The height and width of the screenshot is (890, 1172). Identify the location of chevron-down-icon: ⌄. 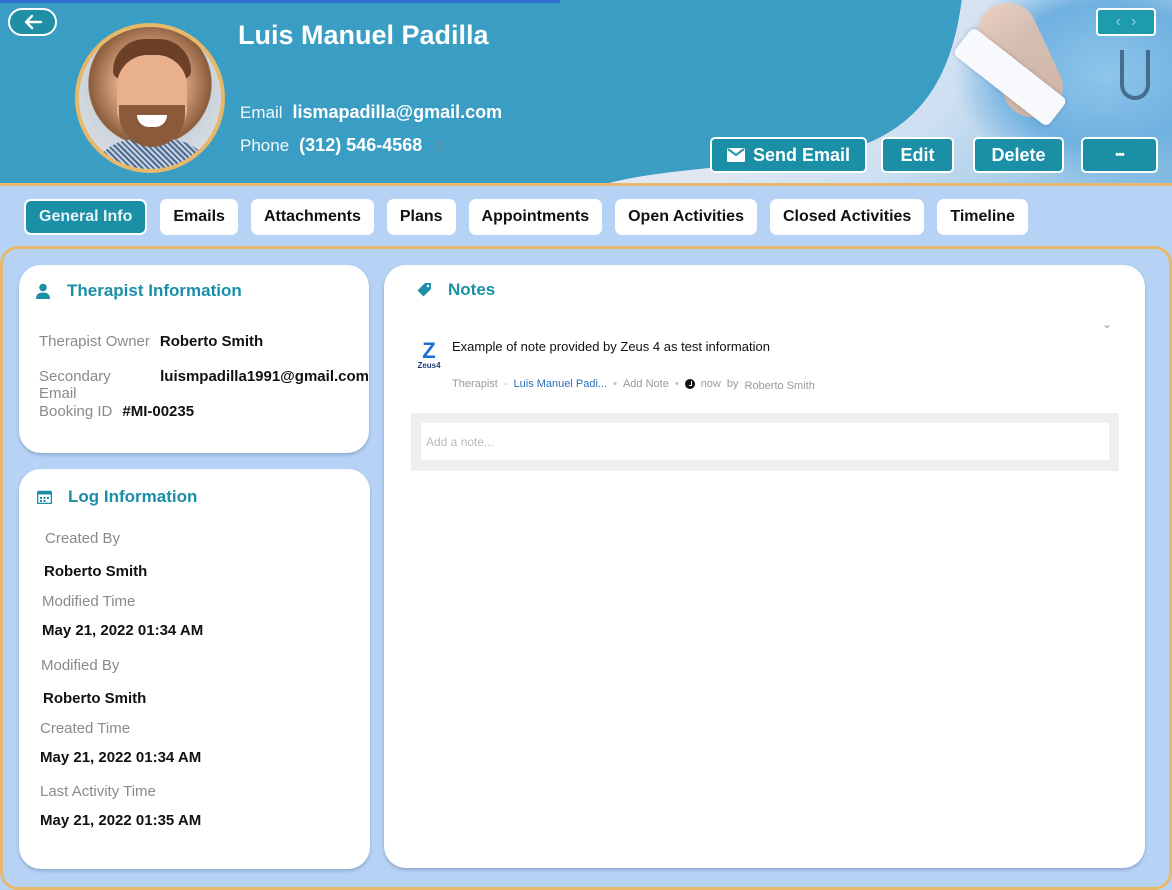
(1107, 324).